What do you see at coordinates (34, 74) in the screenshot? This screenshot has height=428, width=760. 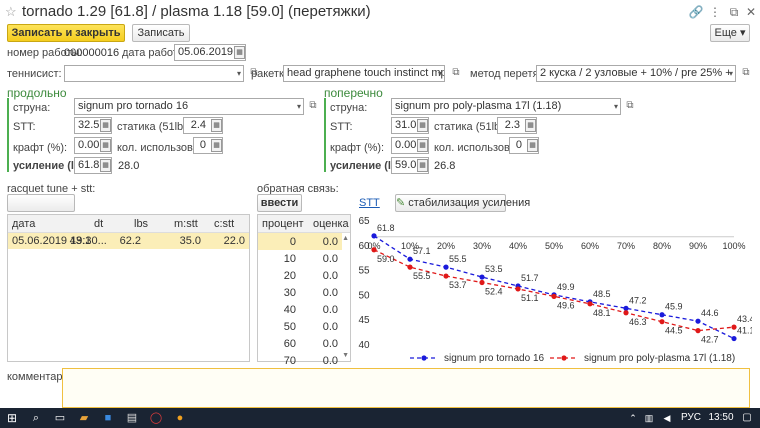 I see `player-label: теннисист:` at bounding box center [34, 74].